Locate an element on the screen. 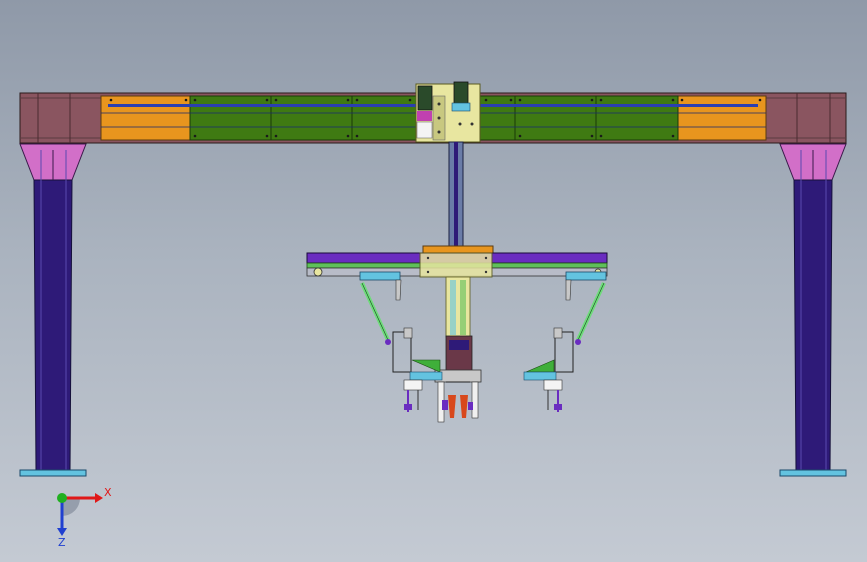  x-carriage is located at coordinates (448, 112).